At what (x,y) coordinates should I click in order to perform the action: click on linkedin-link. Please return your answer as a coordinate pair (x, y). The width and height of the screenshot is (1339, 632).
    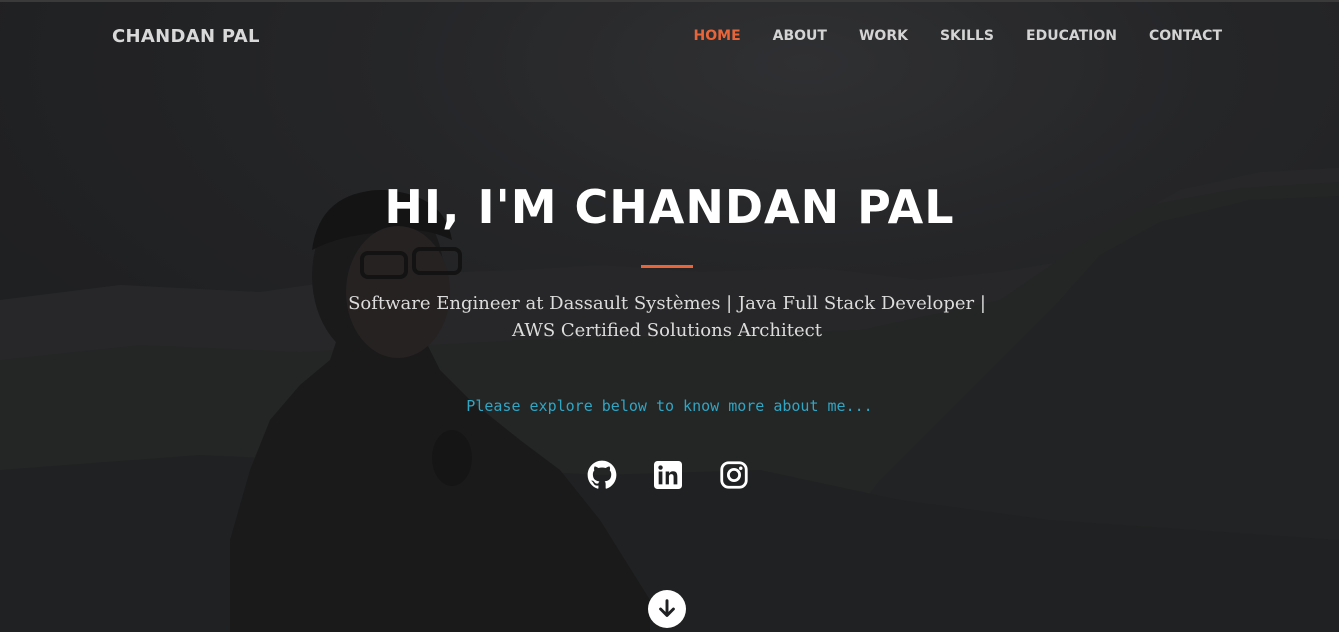
    Looking at the image, I should click on (668, 475).